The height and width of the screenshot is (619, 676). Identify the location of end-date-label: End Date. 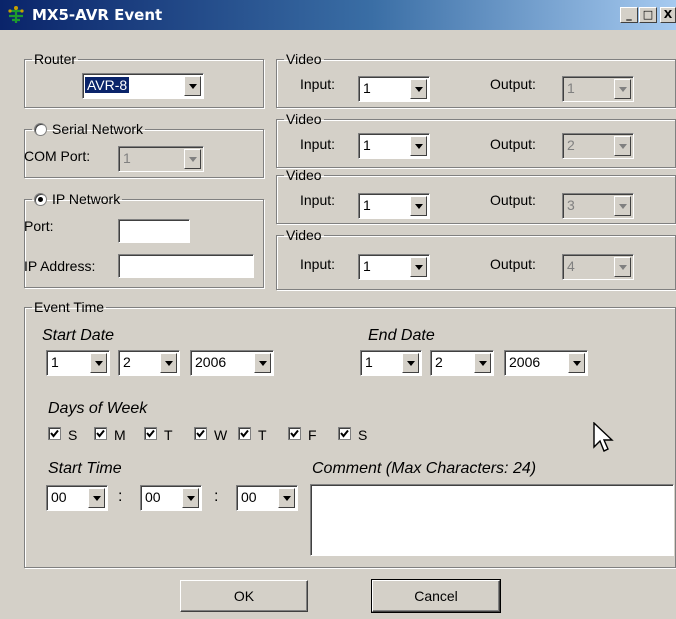
(401, 335).